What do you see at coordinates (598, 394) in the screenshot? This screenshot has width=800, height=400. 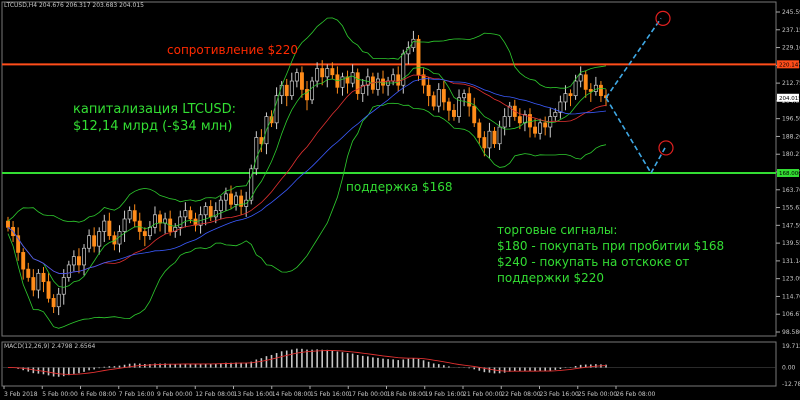 I see `x-tick-label: 25 Feb 00:00` at bounding box center [598, 394].